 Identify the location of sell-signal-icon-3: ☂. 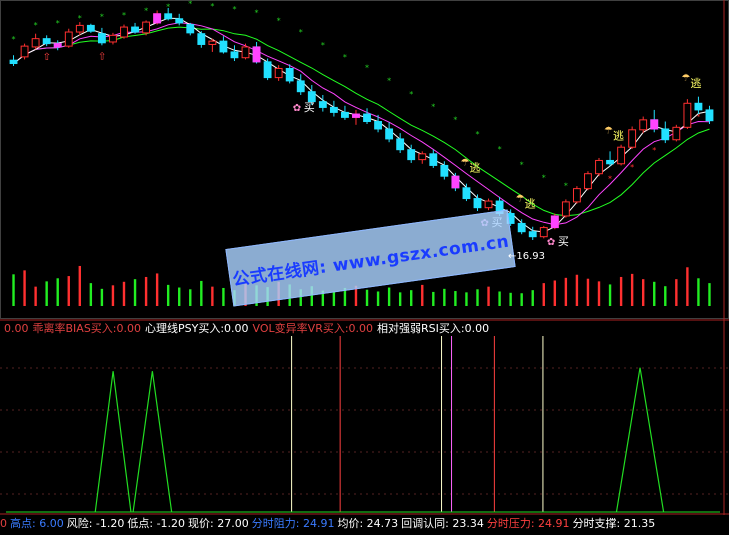
(608, 130).